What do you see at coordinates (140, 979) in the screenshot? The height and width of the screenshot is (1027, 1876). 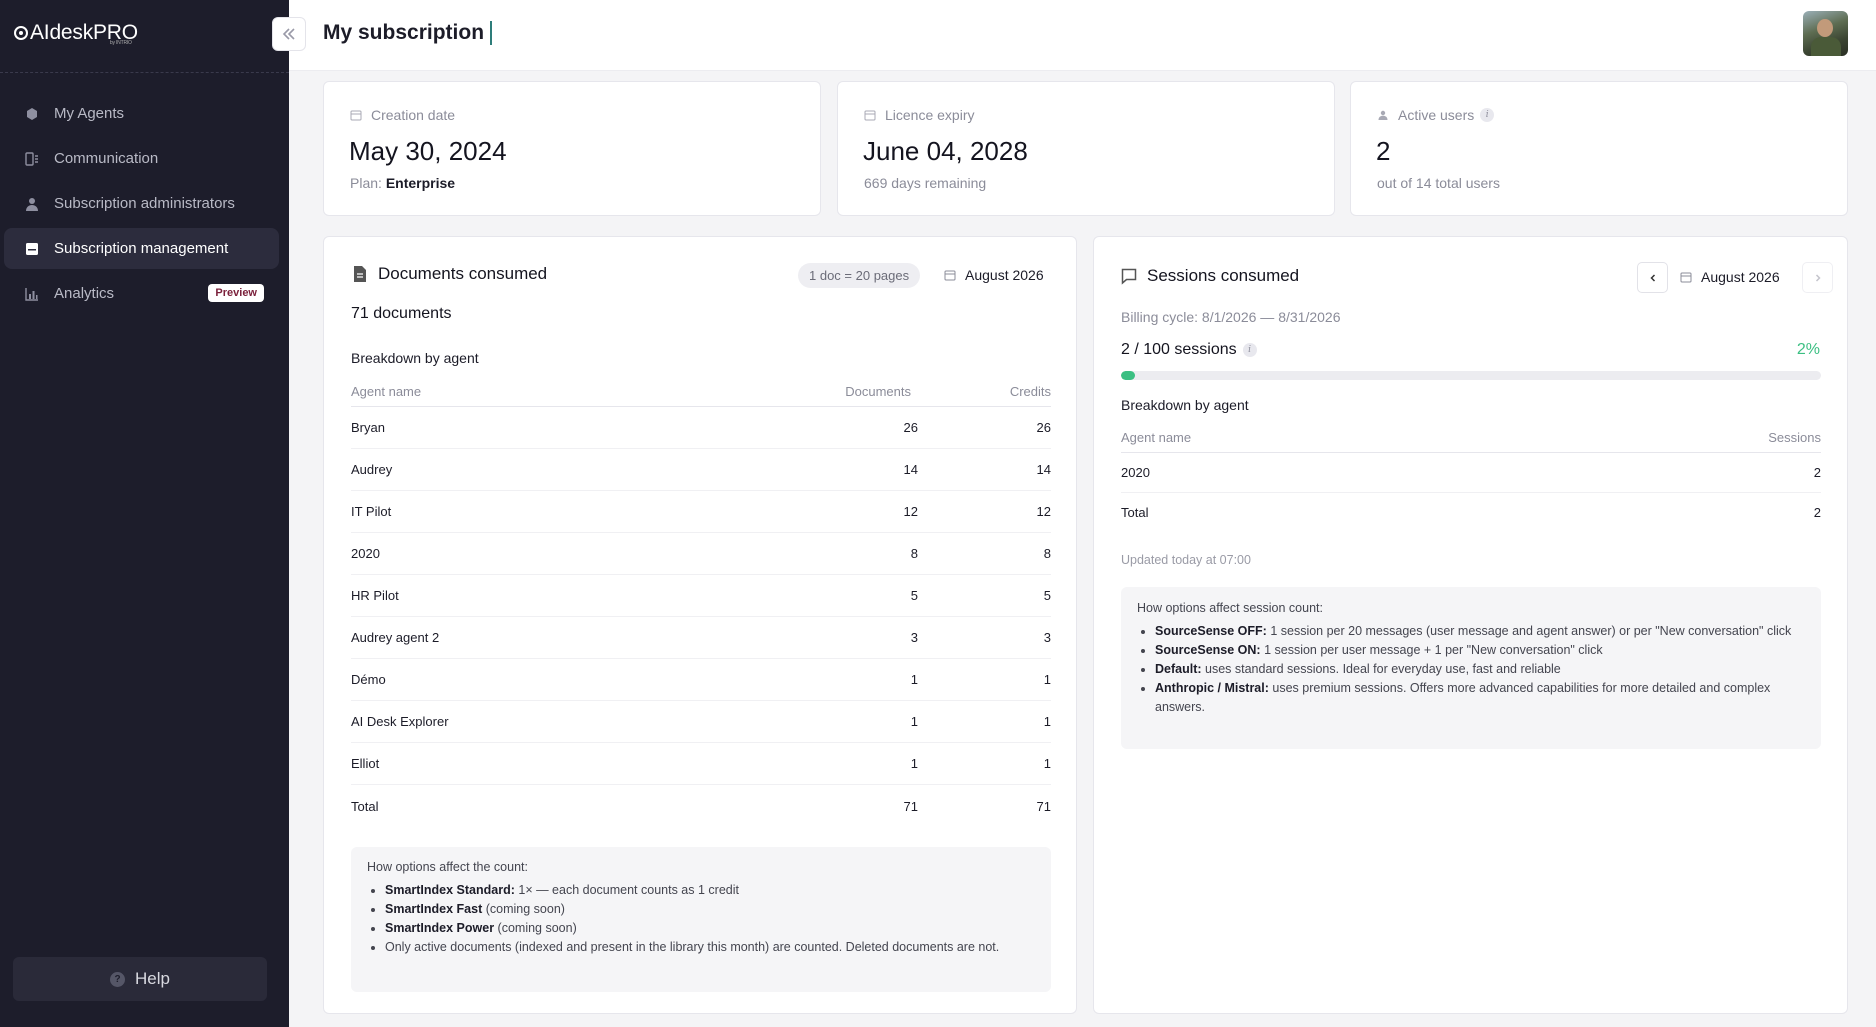 I see `help-button: ? Help` at bounding box center [140, 979].